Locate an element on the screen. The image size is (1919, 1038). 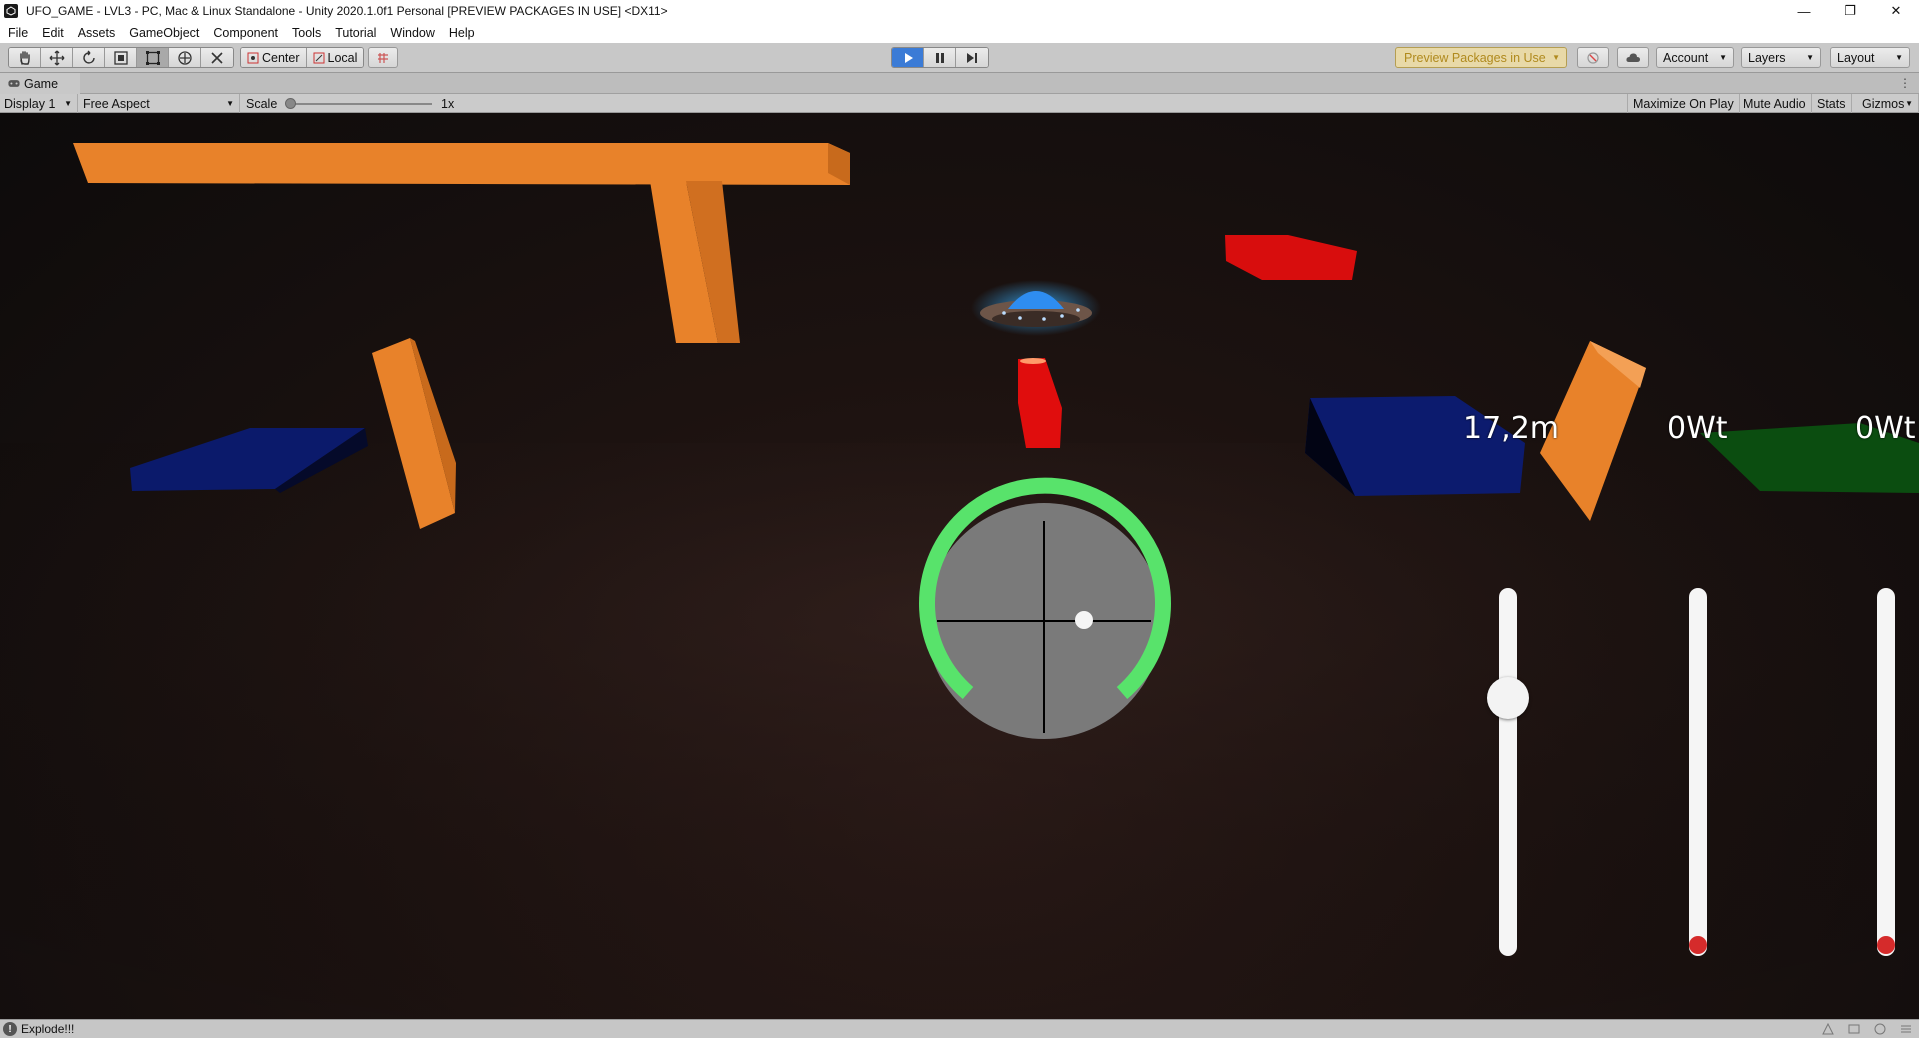
tab-game: Game is located at coordinates (40, 83).